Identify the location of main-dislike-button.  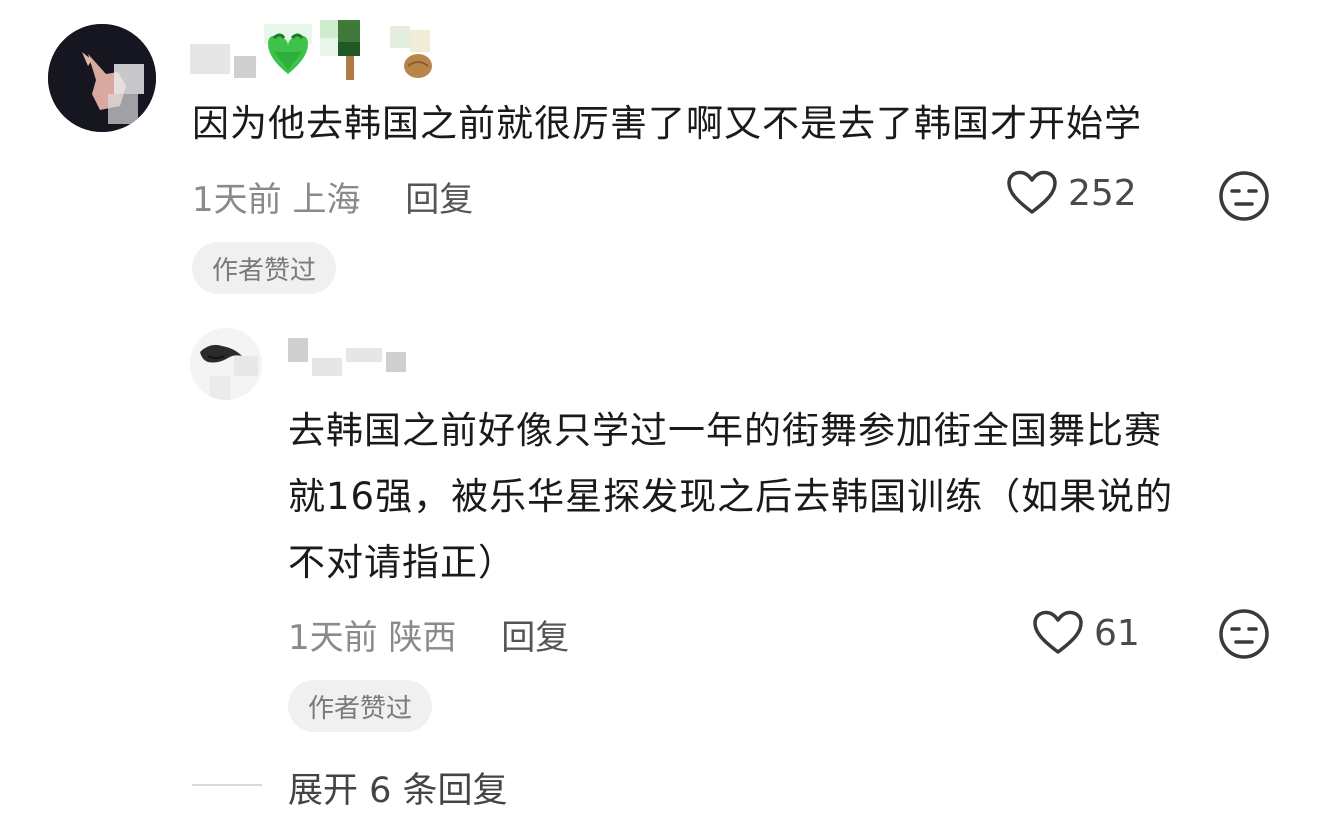
(1244, 196).